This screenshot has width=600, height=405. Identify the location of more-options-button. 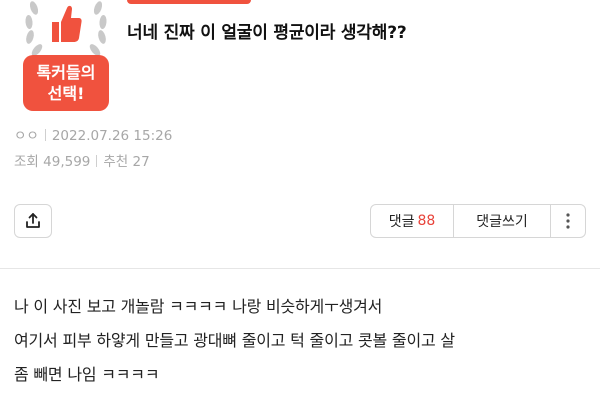
(567, 221).